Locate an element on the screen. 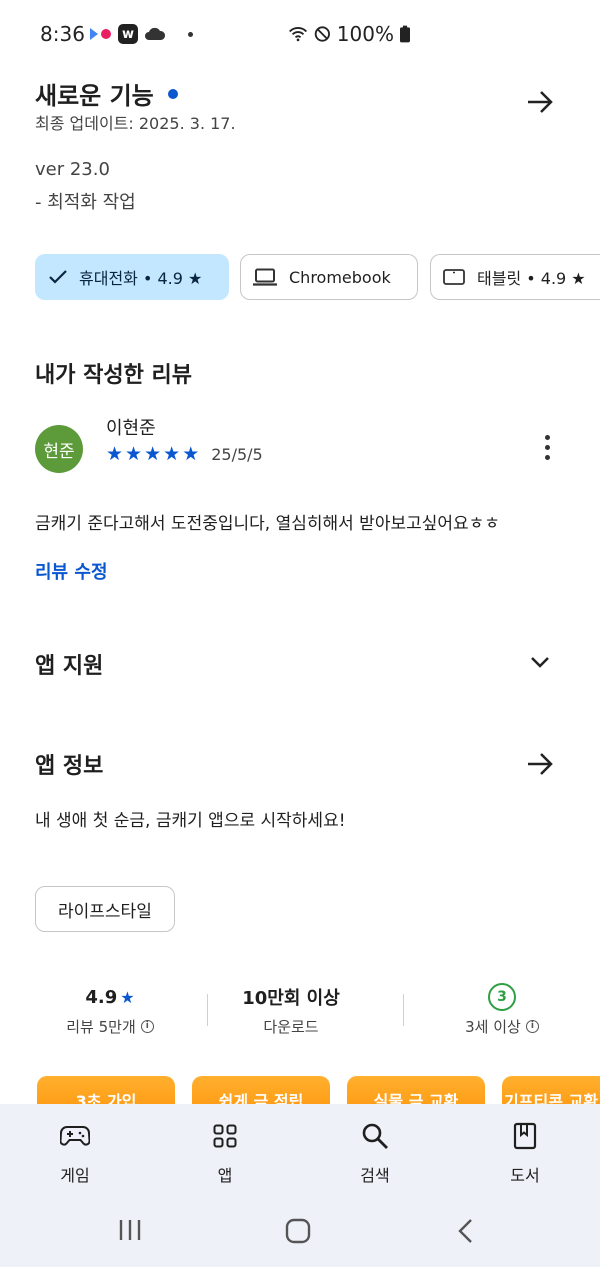  recent-apps-icon is located at coordinates (130, 1230).